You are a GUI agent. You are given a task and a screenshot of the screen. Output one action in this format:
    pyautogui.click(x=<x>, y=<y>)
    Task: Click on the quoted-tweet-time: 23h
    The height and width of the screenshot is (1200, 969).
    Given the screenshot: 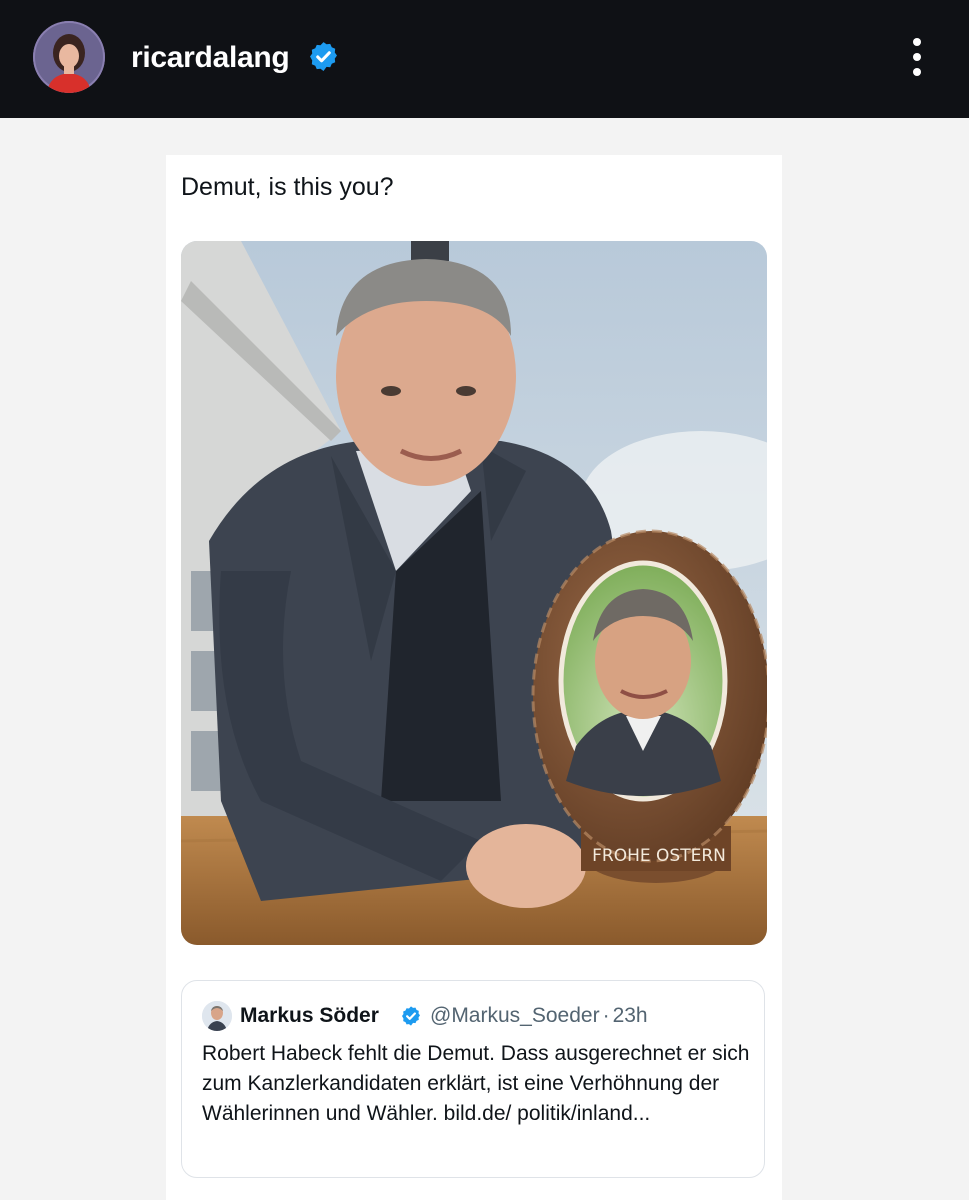 What is the action you would take?
    pyautogui.click(x=630, y=1015)
    